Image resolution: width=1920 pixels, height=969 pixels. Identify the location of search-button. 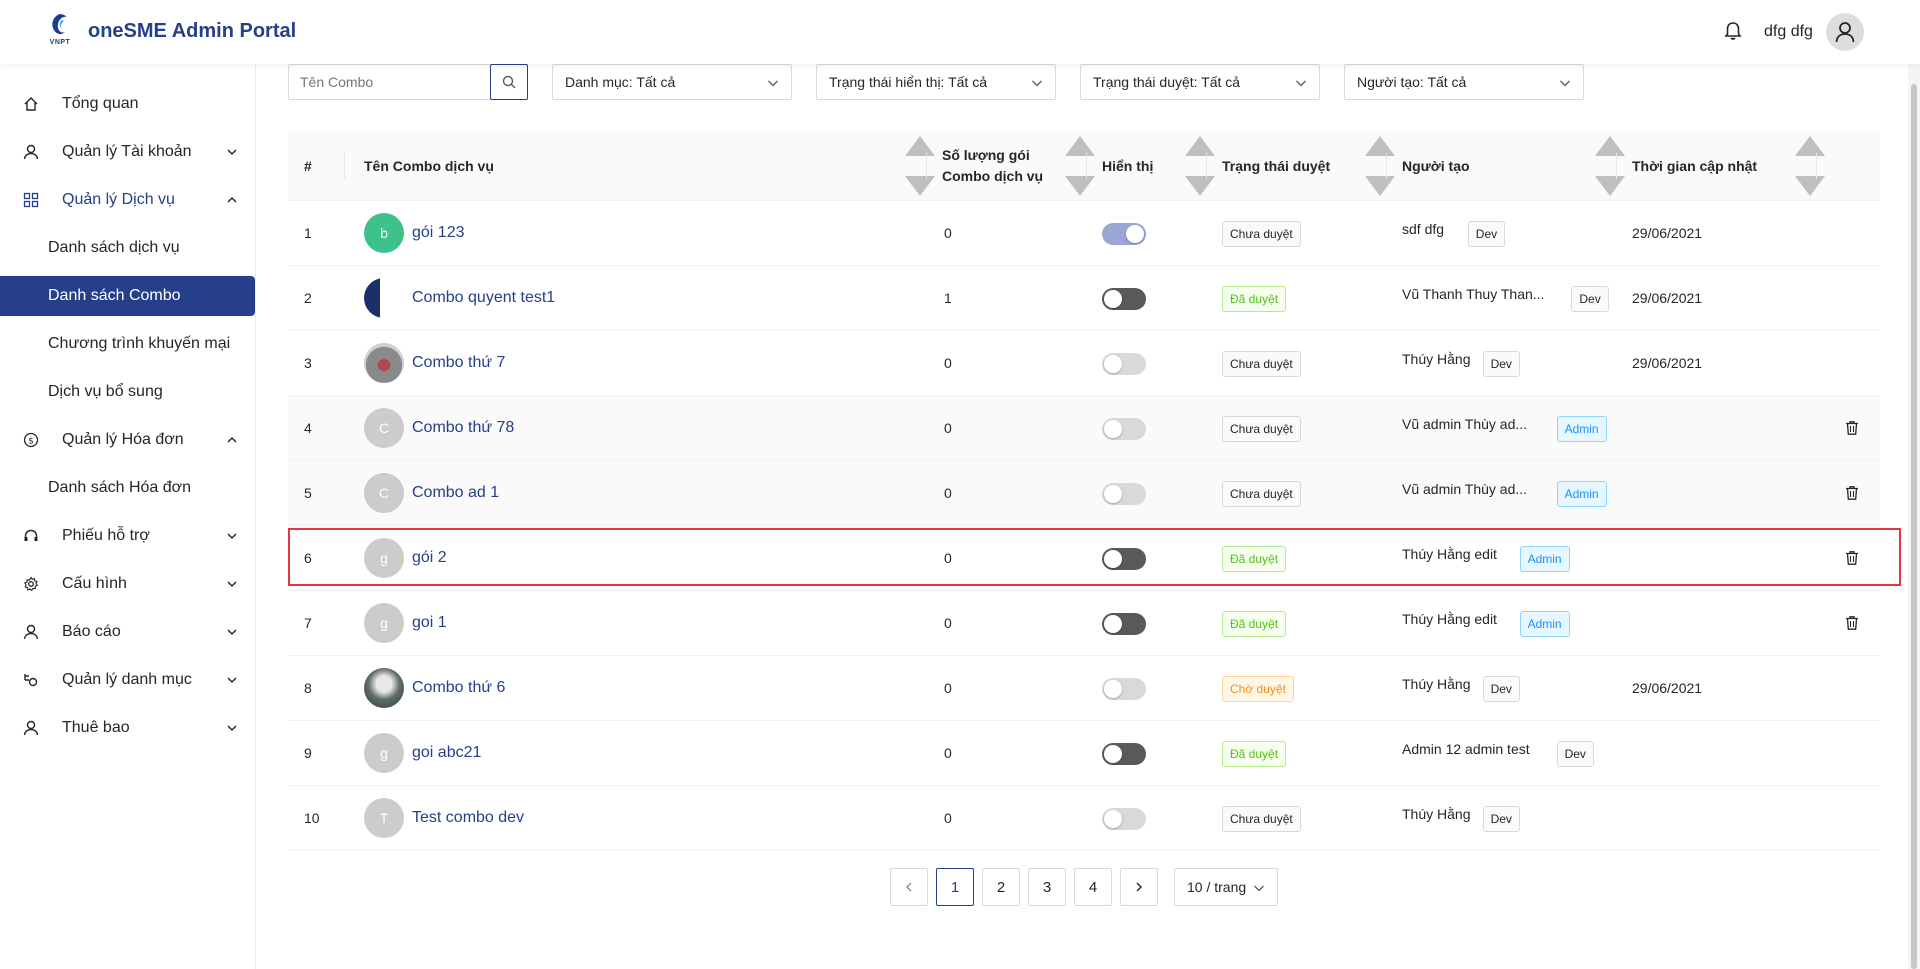
(509, 82).